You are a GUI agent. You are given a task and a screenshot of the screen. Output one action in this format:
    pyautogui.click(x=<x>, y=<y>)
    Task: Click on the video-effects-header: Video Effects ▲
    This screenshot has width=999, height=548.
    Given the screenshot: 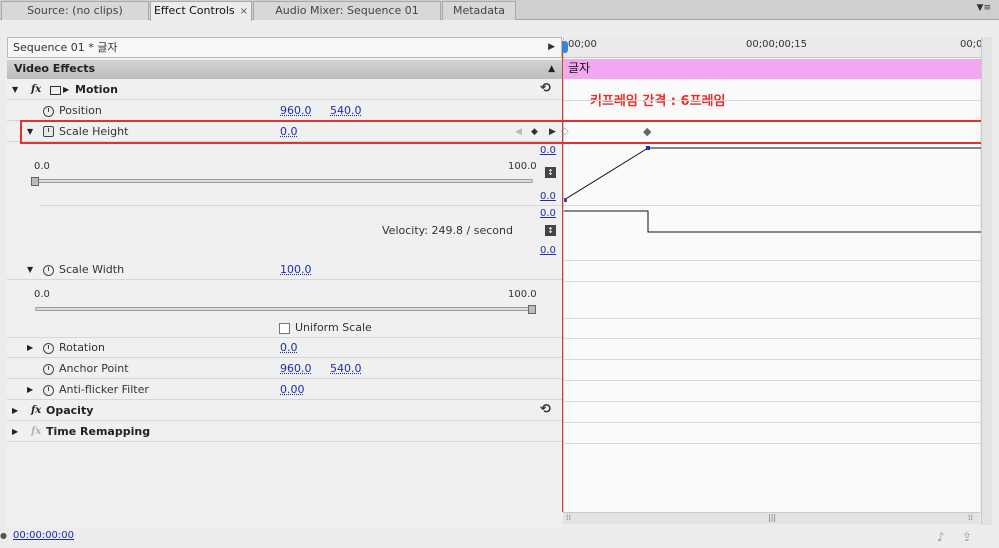 What is the action you would take?
    pyautogui.click(x=284, y=69)
    